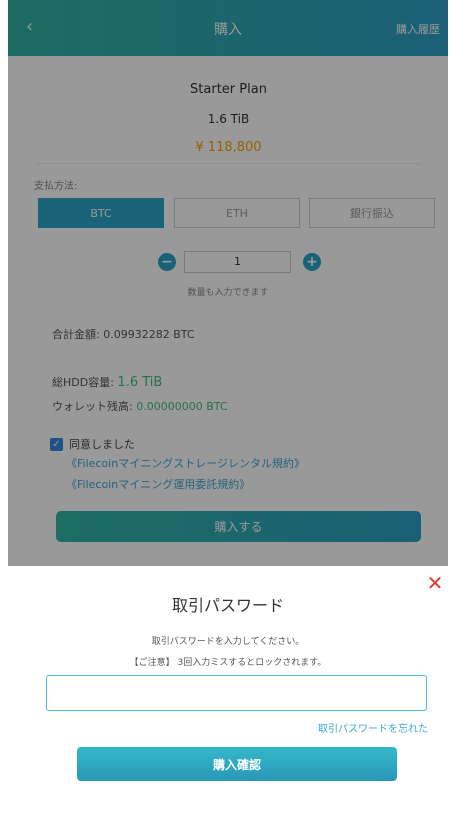  Describe the element at coordinates (435, 583) in the screenshot. I see `close-icon: ✕` at that location.